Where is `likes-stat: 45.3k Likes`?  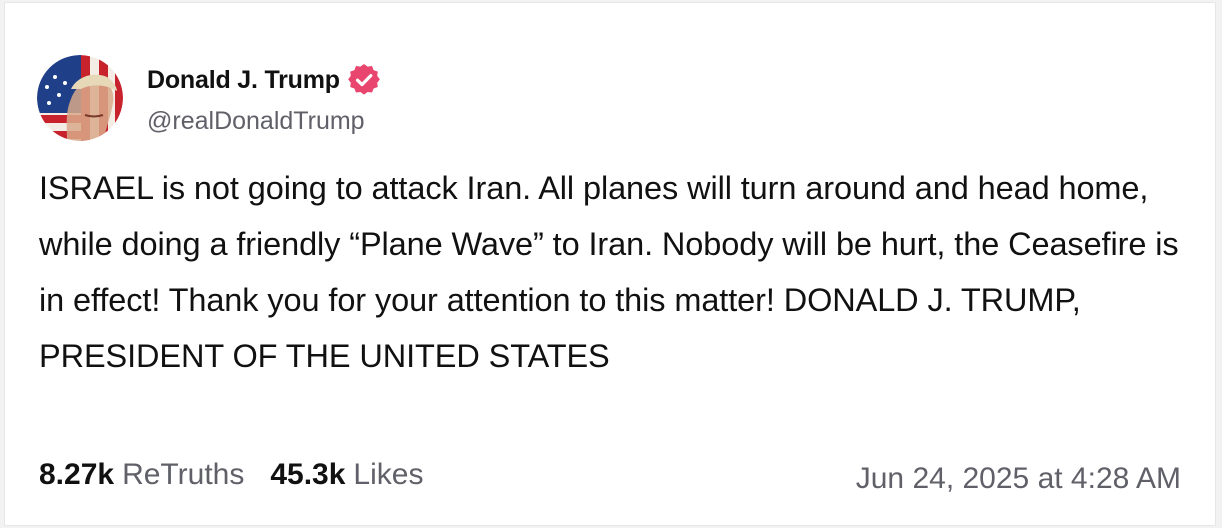 likes-stat: 45.3k Likes is located at coordinates (346, 475).